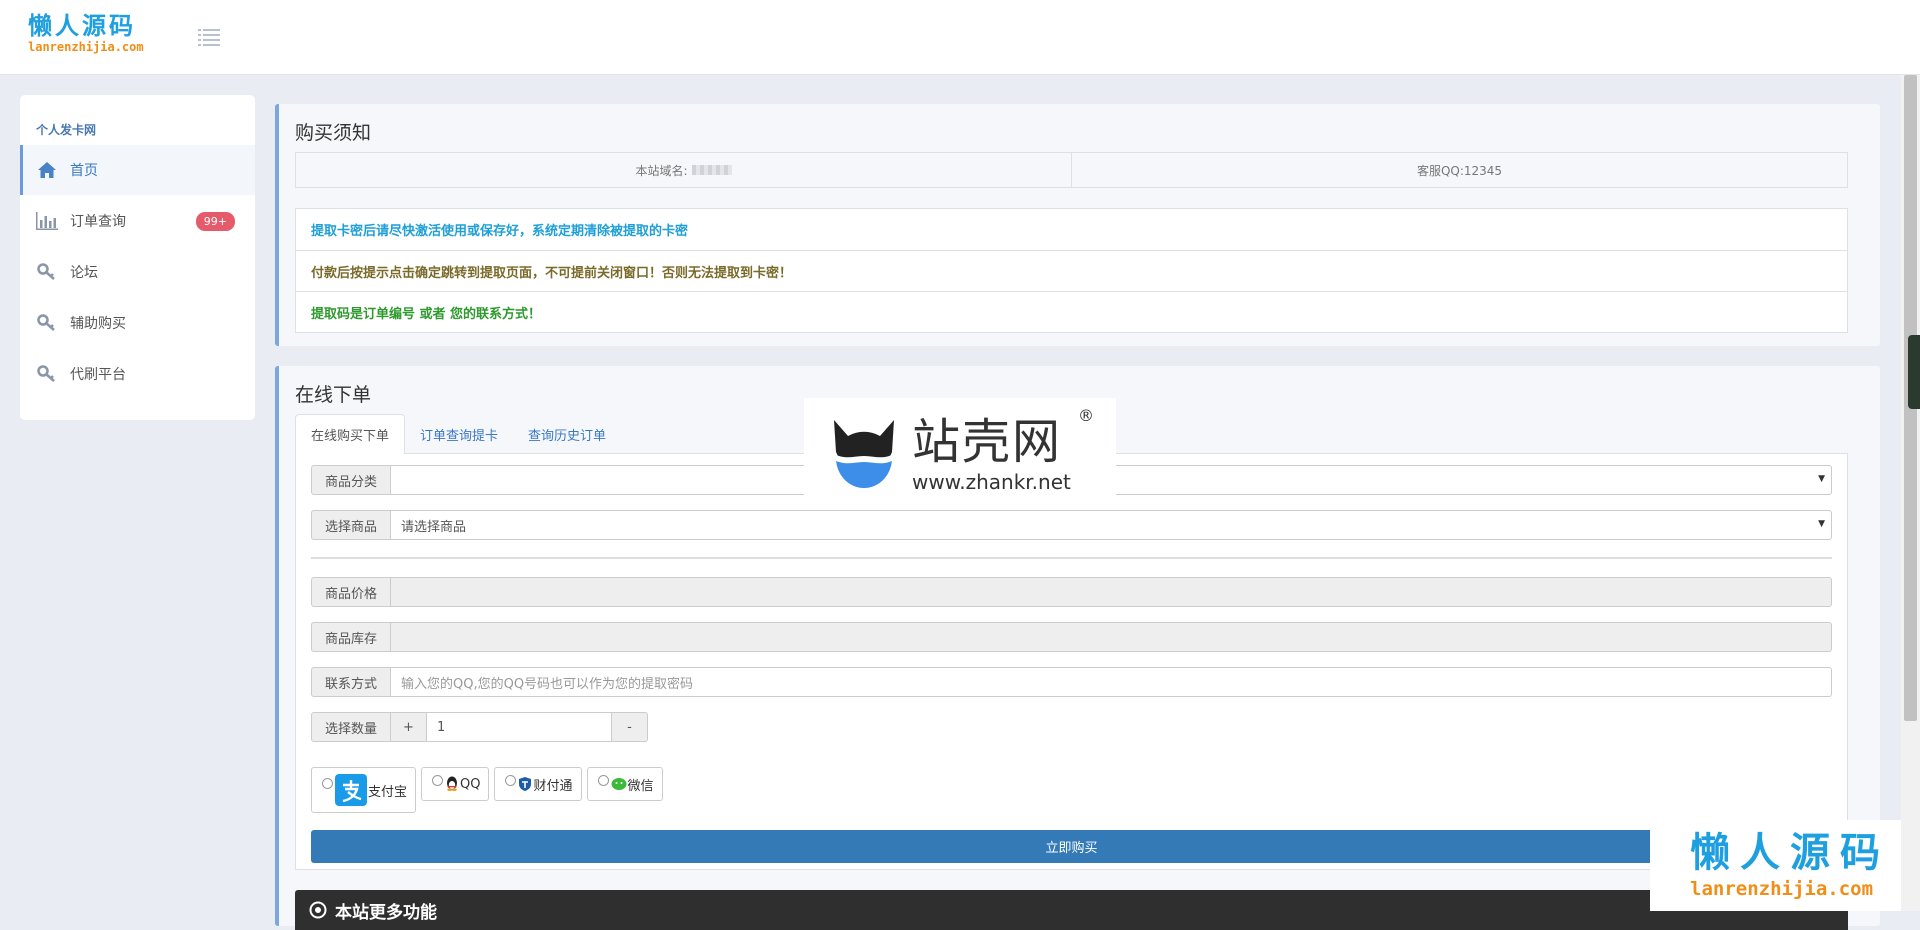  What do you see at coordinates (351, 637) in the screenshot?
I see `stock-label: 商品库存` at bounding box center [351, 637].